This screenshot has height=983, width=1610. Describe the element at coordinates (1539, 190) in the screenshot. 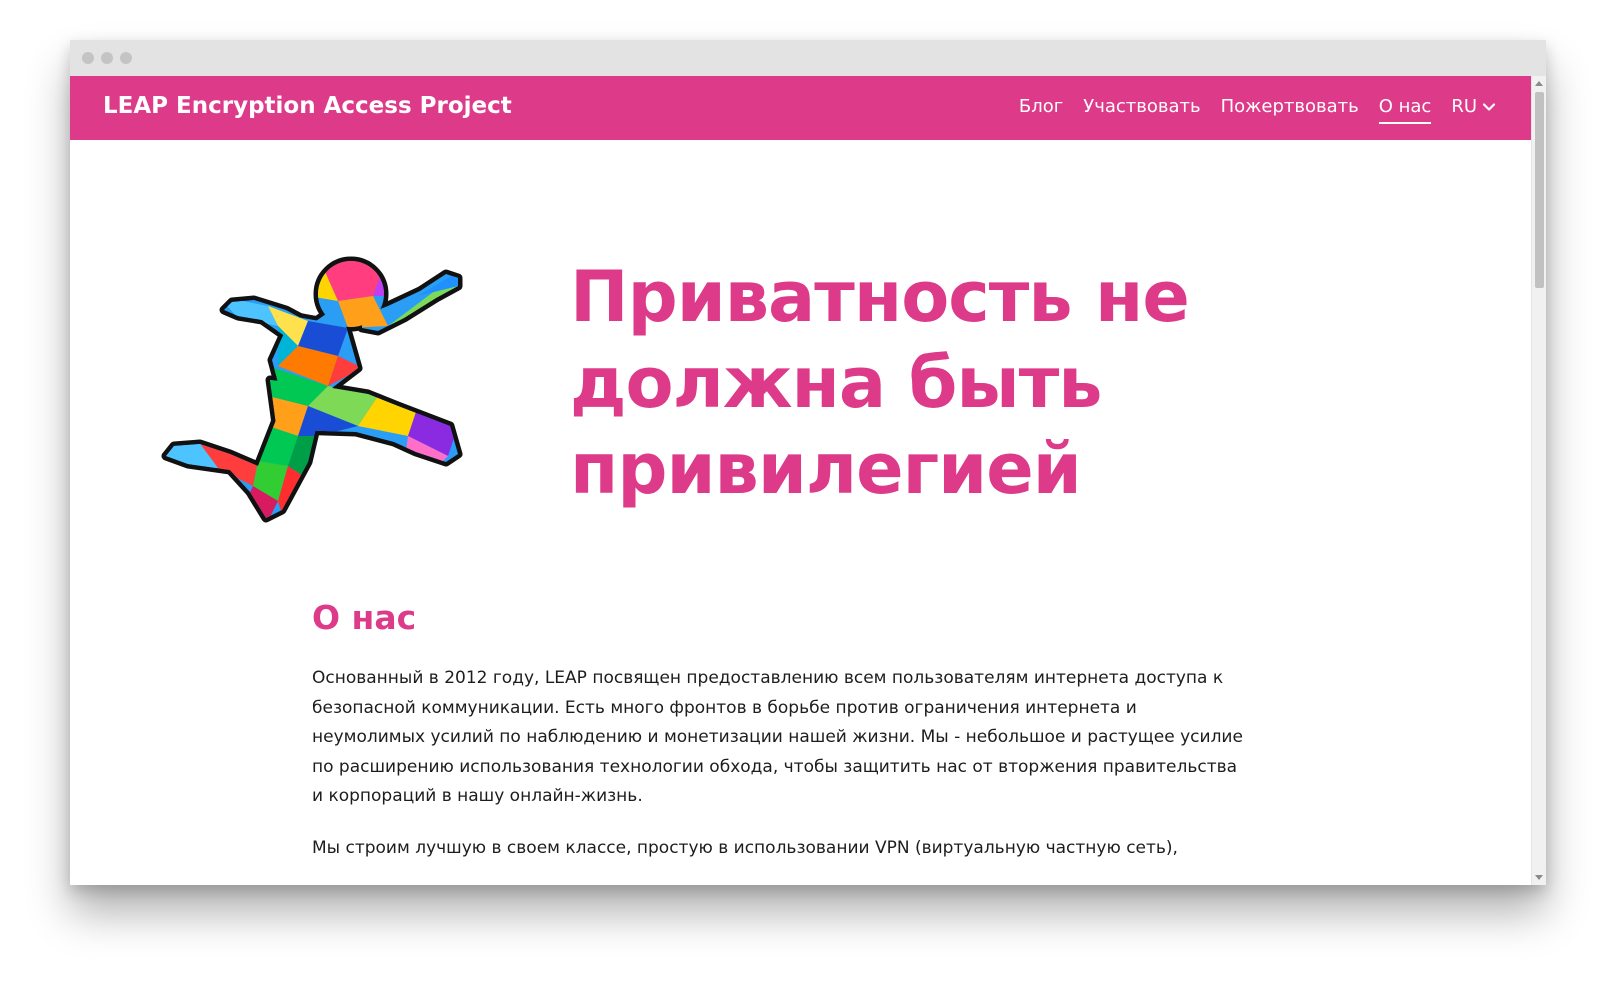

I see `scrollbar-thumb` at that location.